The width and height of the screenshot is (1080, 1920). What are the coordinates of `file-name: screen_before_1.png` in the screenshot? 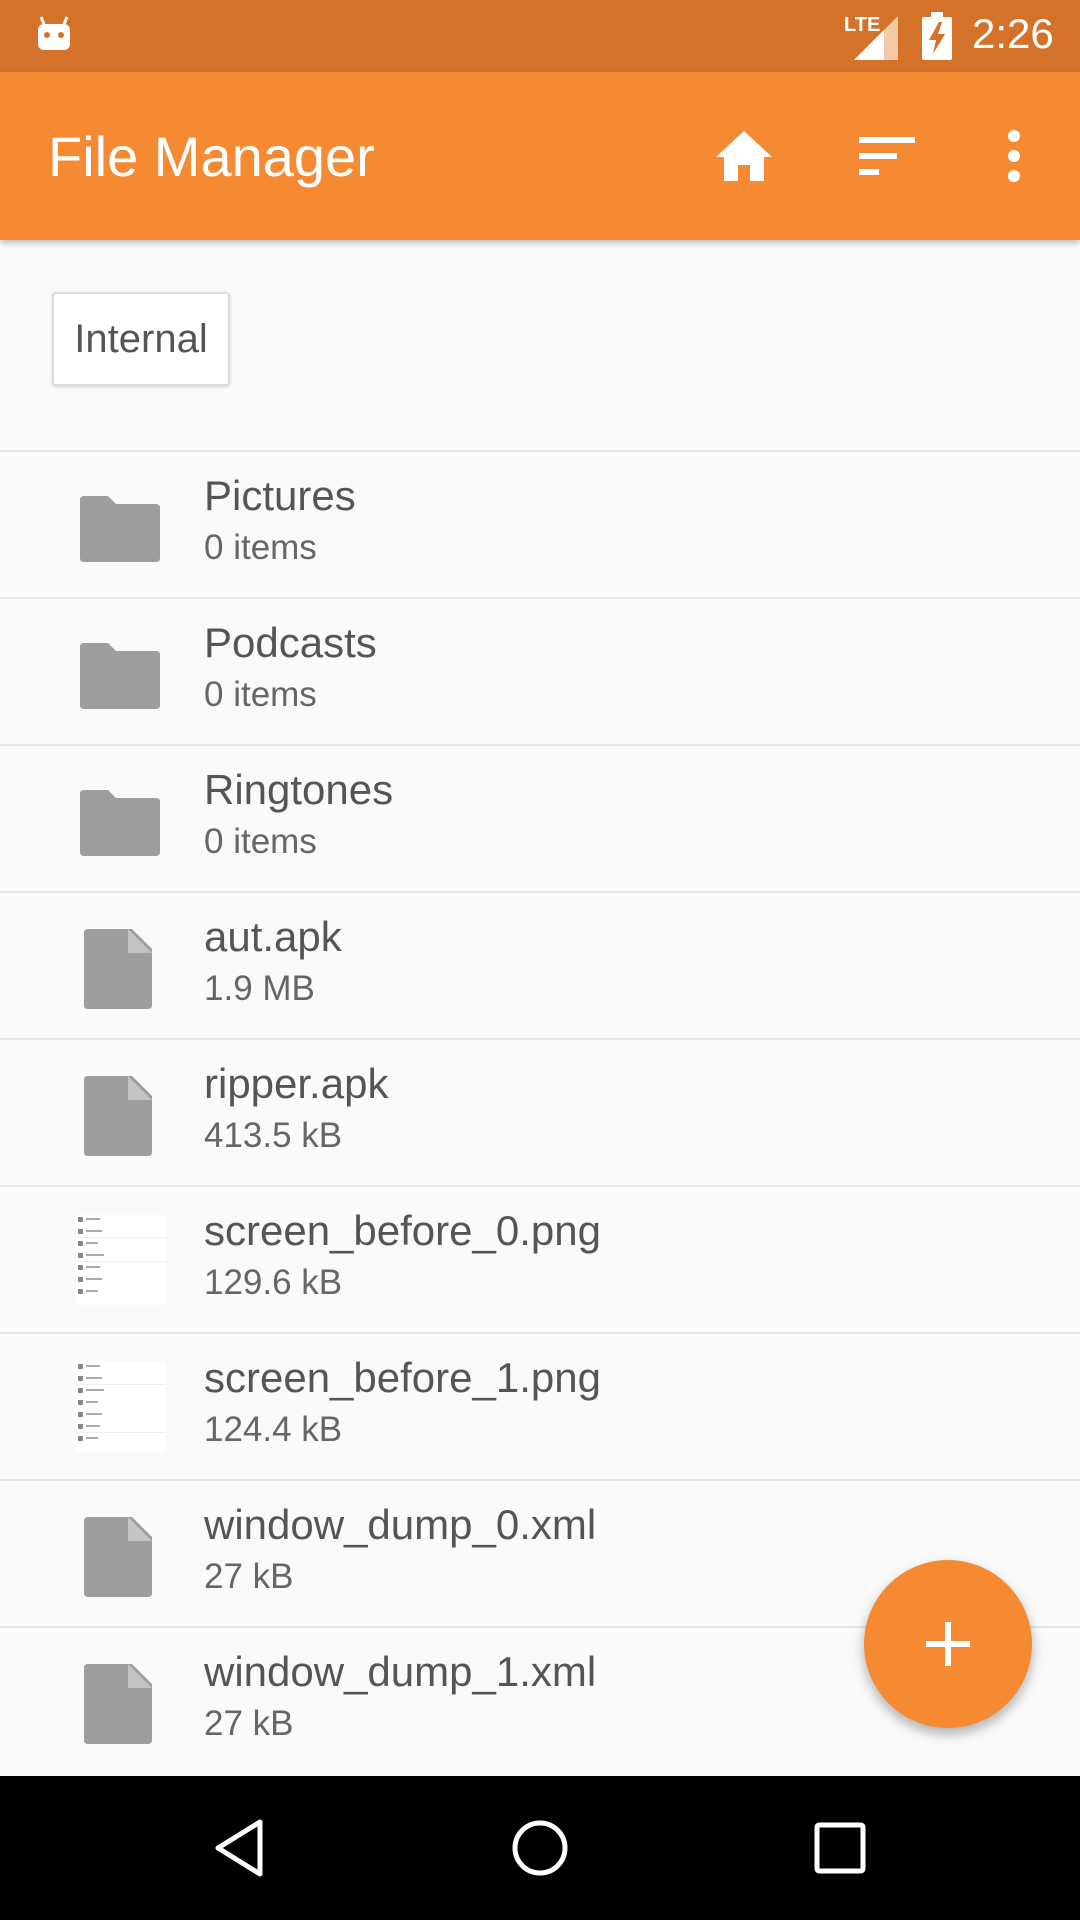 It's located at (402, 1377).